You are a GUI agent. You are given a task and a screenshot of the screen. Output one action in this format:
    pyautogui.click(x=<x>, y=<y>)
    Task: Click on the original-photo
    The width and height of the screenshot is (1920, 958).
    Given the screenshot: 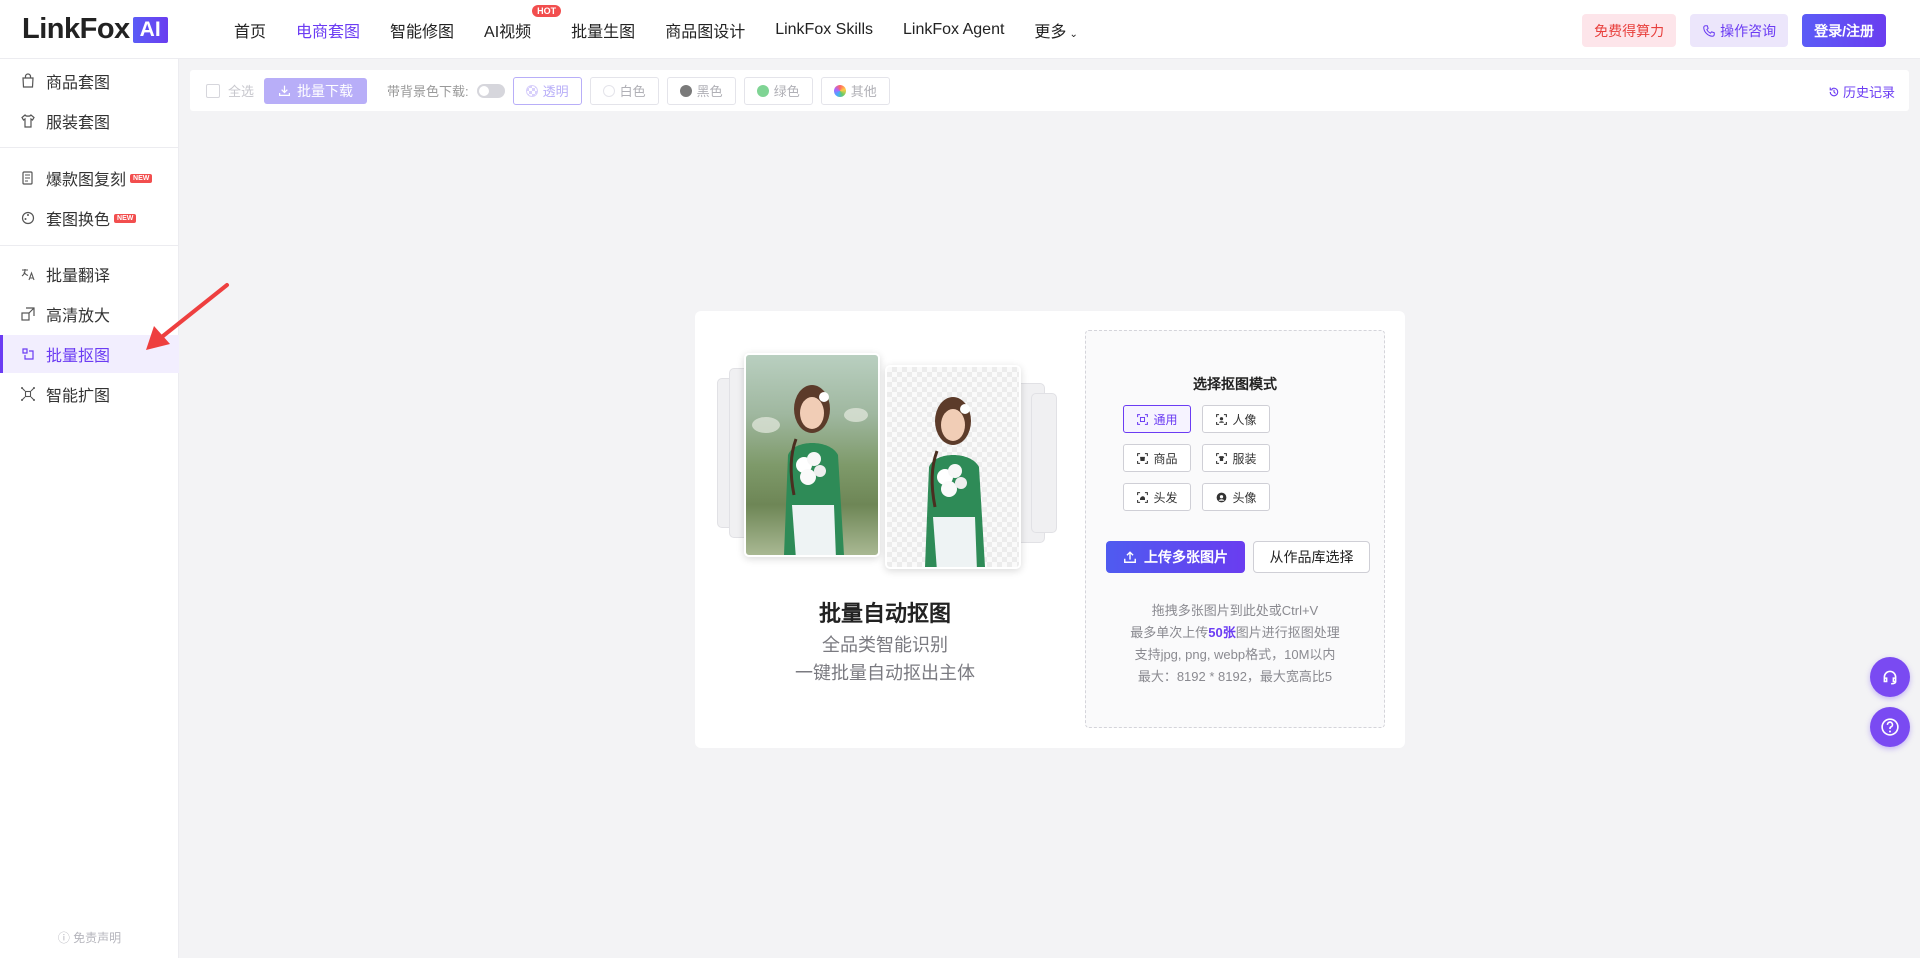 What is the action you would take?
    pyautogui.click(x=812, y=455)
    